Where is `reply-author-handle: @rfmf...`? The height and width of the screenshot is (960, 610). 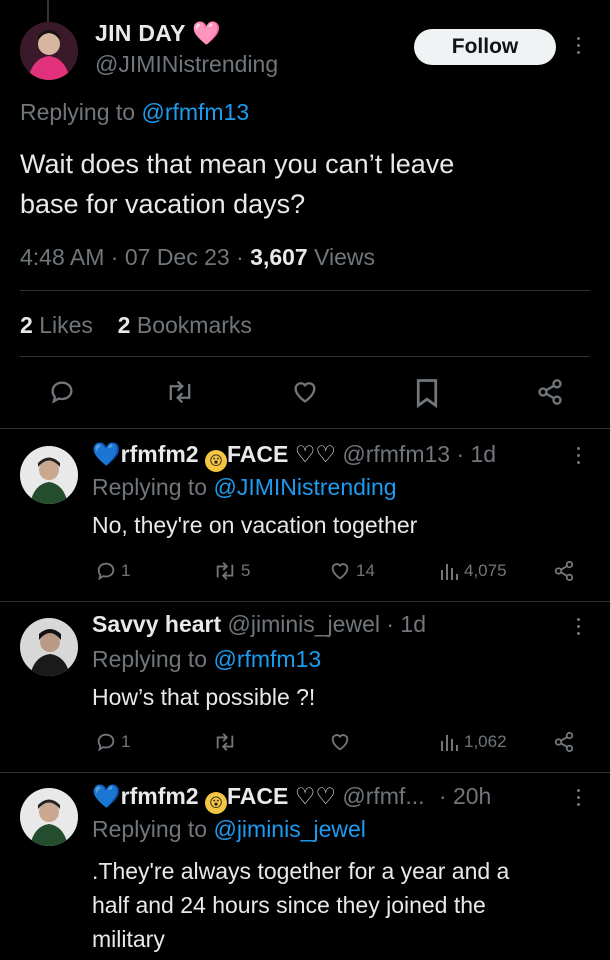
reply-author-handle: @rfmf... is located at coordinates (383, 796).